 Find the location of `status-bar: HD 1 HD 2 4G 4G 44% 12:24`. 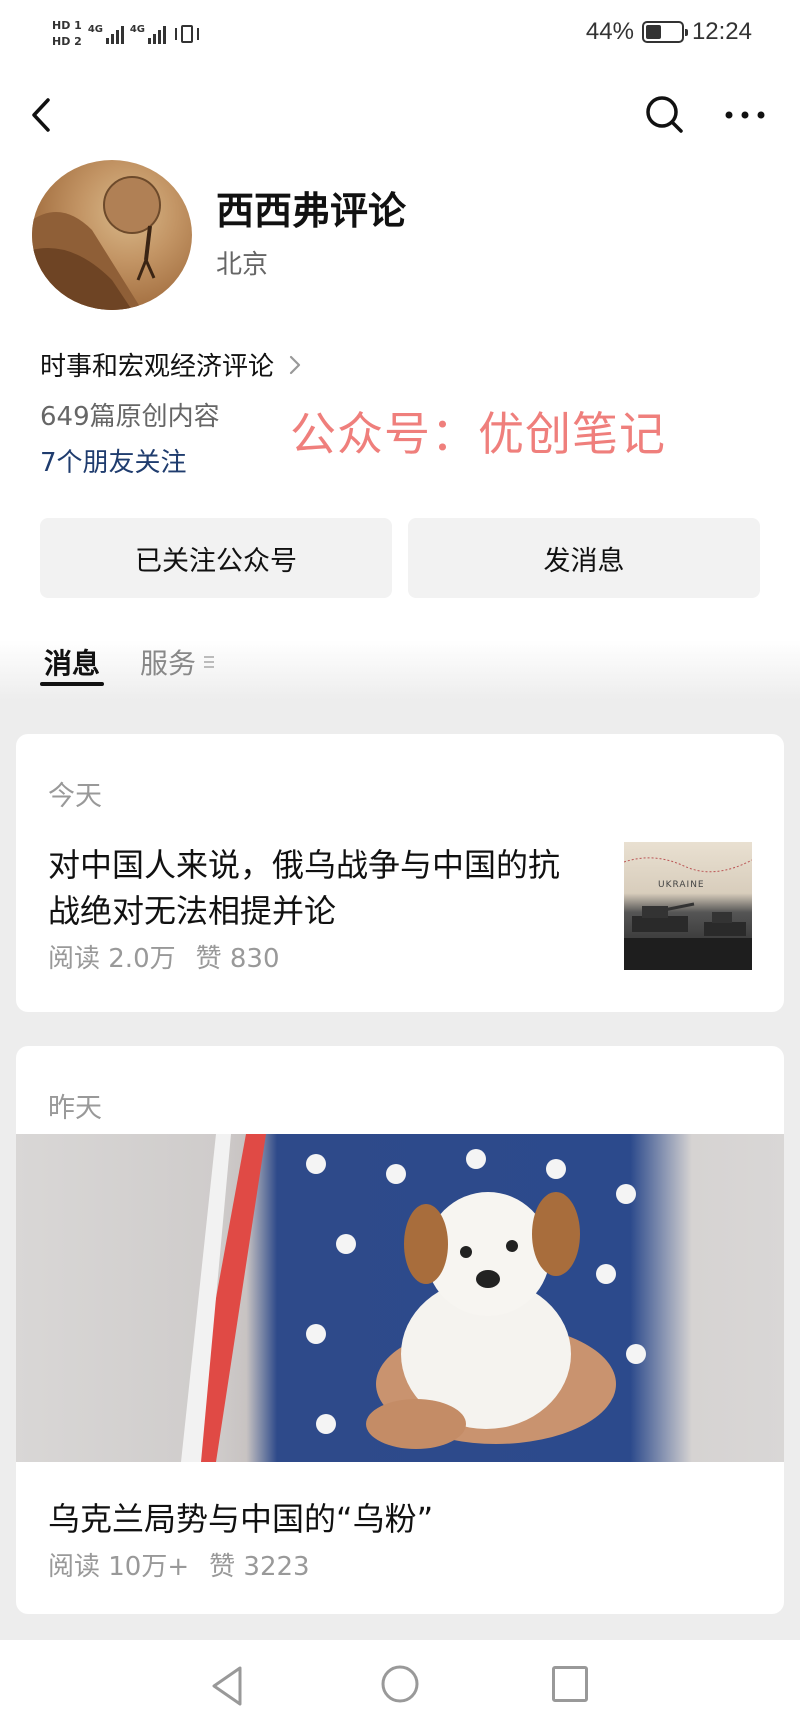

status-bar: HD 1 HD 2 4G 4G 44% 12:24 is located at coordinates (400, 32).